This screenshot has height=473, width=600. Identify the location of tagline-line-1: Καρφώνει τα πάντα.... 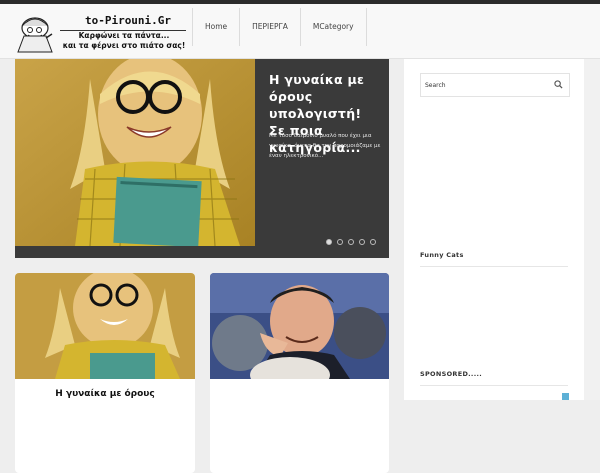
(124, 35).